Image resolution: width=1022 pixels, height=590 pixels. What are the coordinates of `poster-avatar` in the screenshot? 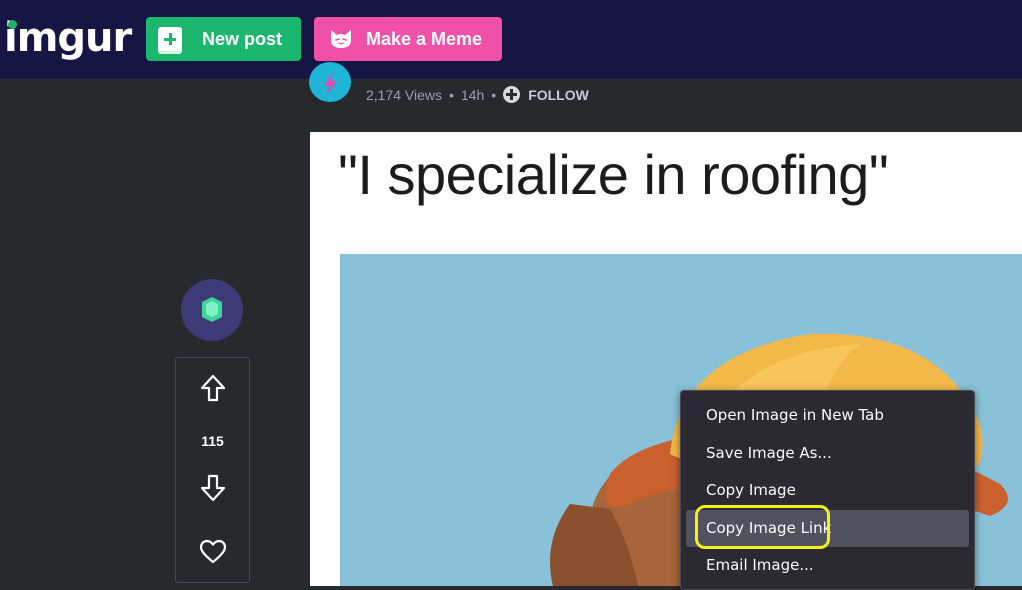 It's located at (330, 82).